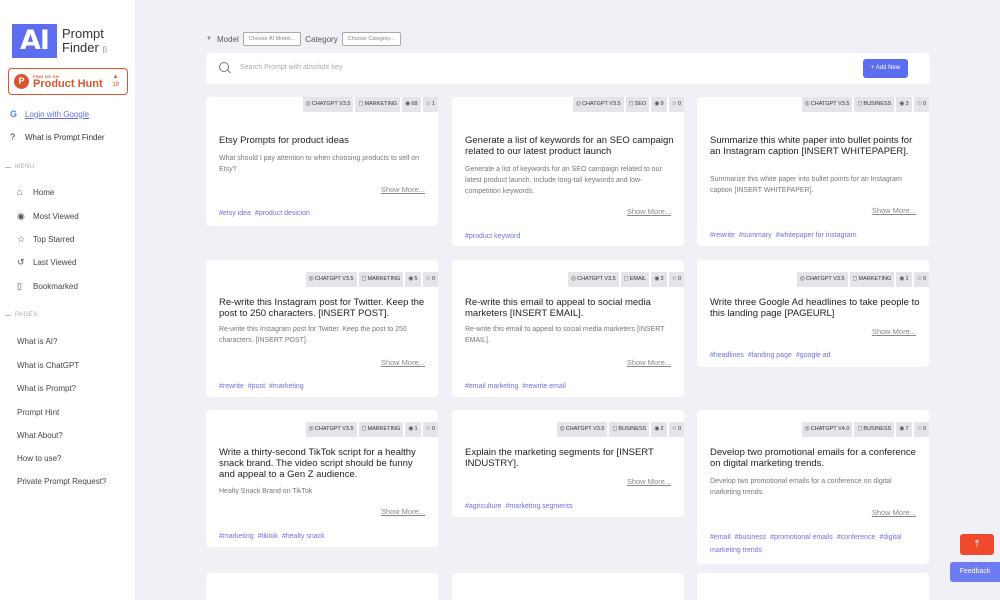 The width and height of the screenshot is (1000, 600). What do you see at coordinates (324, 140) in the screenshot?
I see `card-title: Etsy Prompts for product ideas` at bounding box center [324, 140].